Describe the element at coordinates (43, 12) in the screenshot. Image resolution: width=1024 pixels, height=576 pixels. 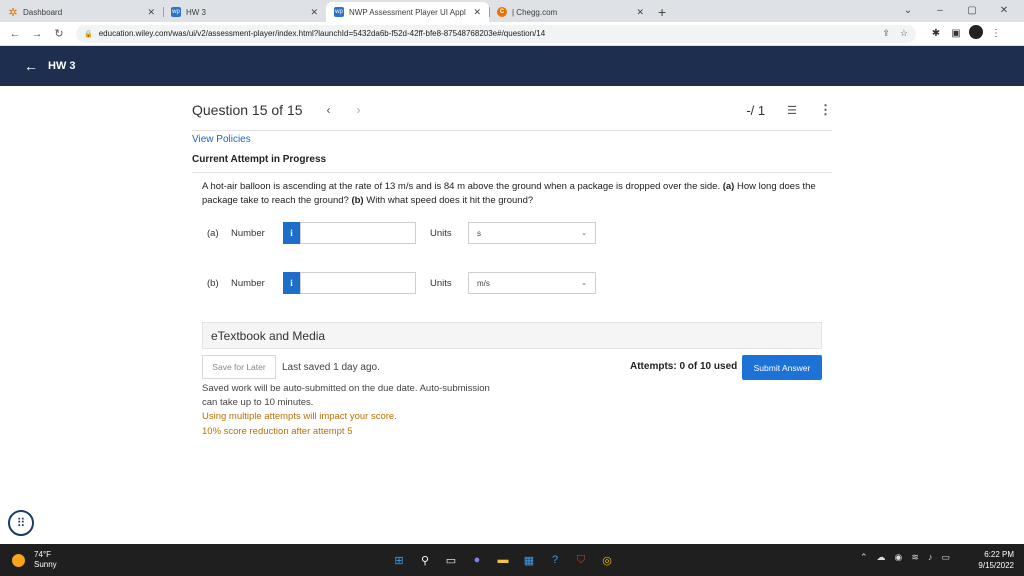
I see `tab-label: Dashboard` at that location.